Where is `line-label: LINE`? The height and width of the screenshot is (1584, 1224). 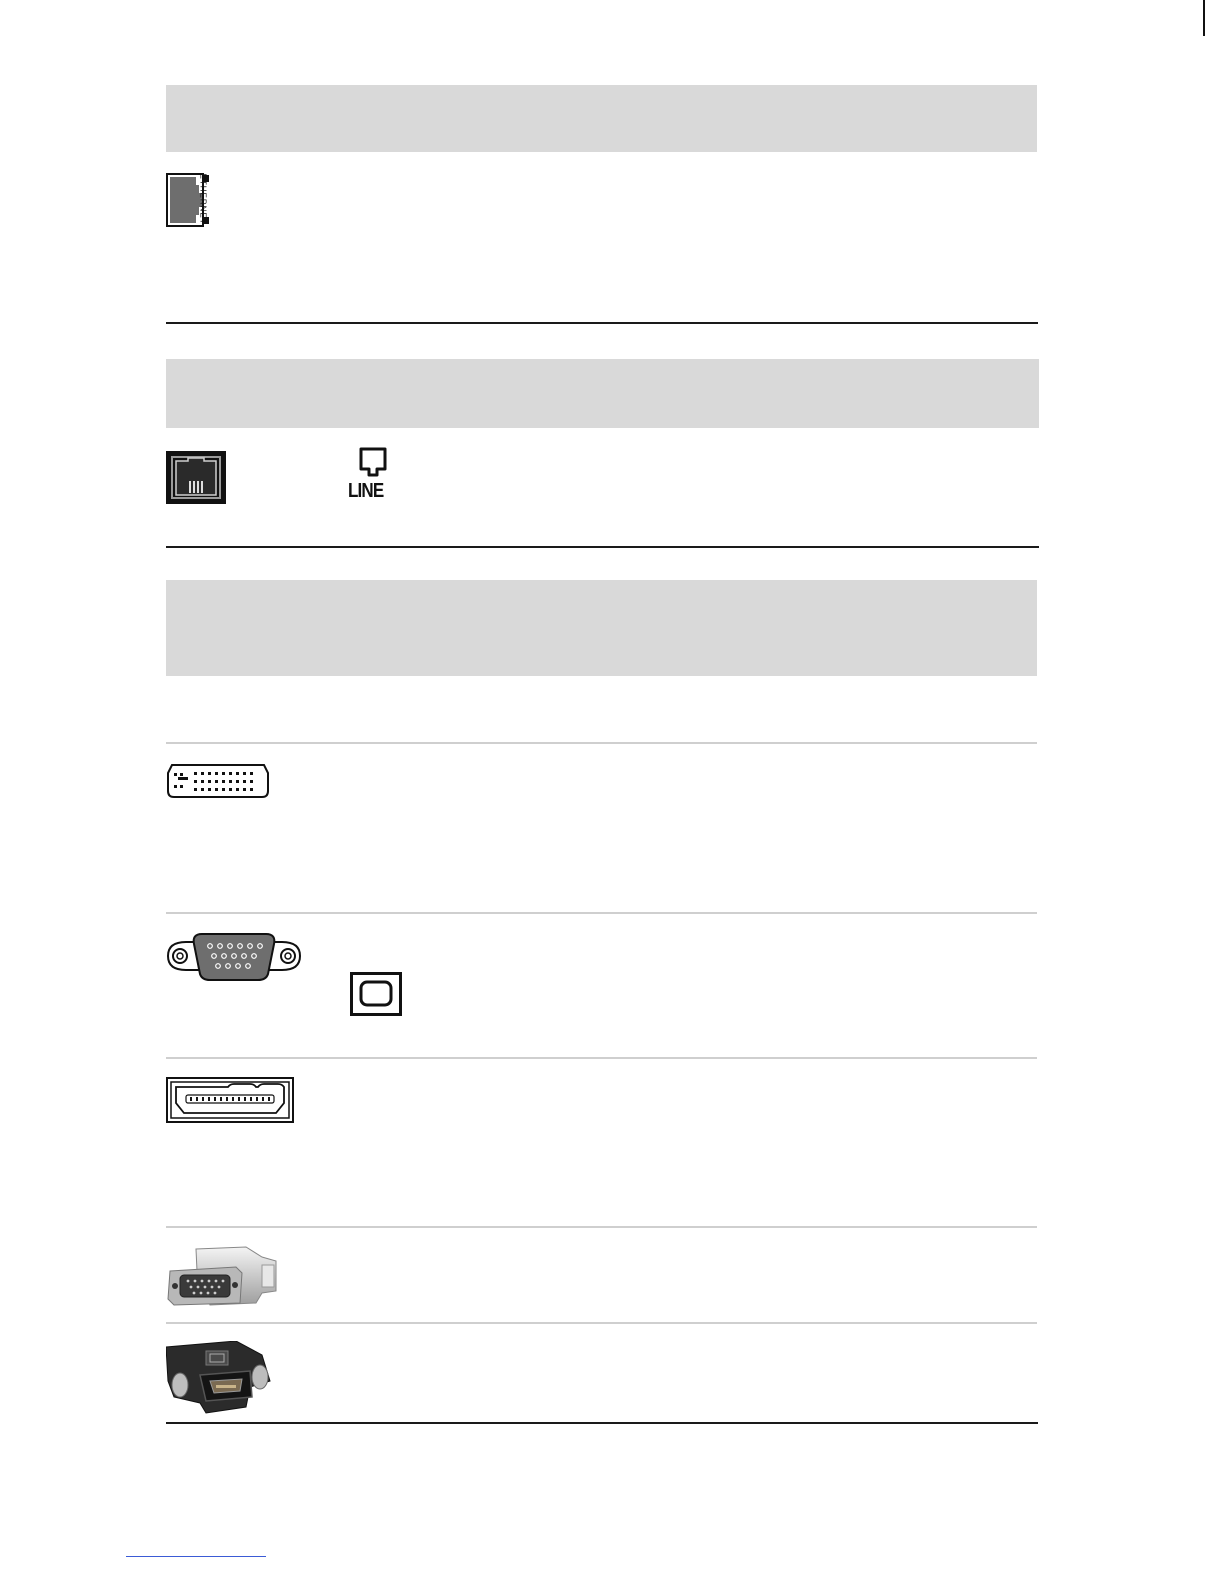
line-label: LINE is located at coordinates (366, 491).